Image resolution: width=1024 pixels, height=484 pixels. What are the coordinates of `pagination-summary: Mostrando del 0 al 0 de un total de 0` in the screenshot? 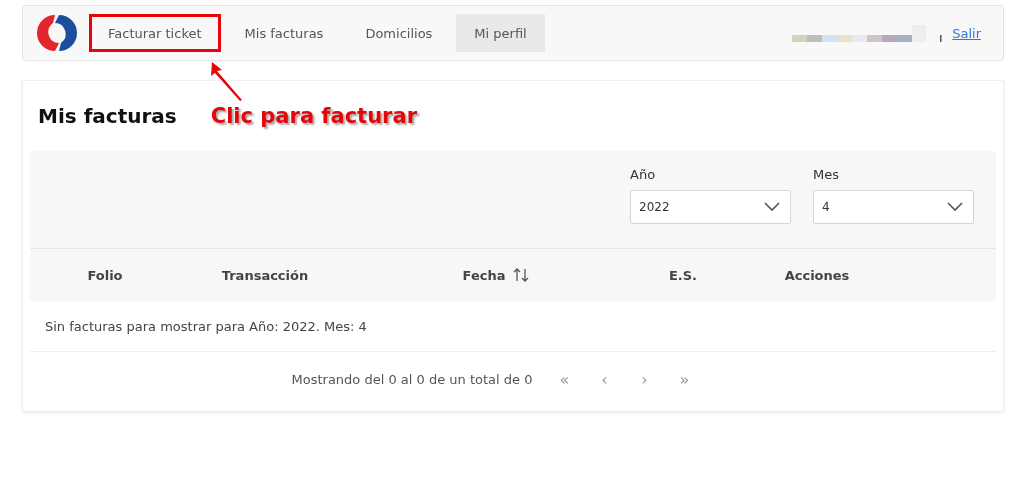 It's located at (412, 379).